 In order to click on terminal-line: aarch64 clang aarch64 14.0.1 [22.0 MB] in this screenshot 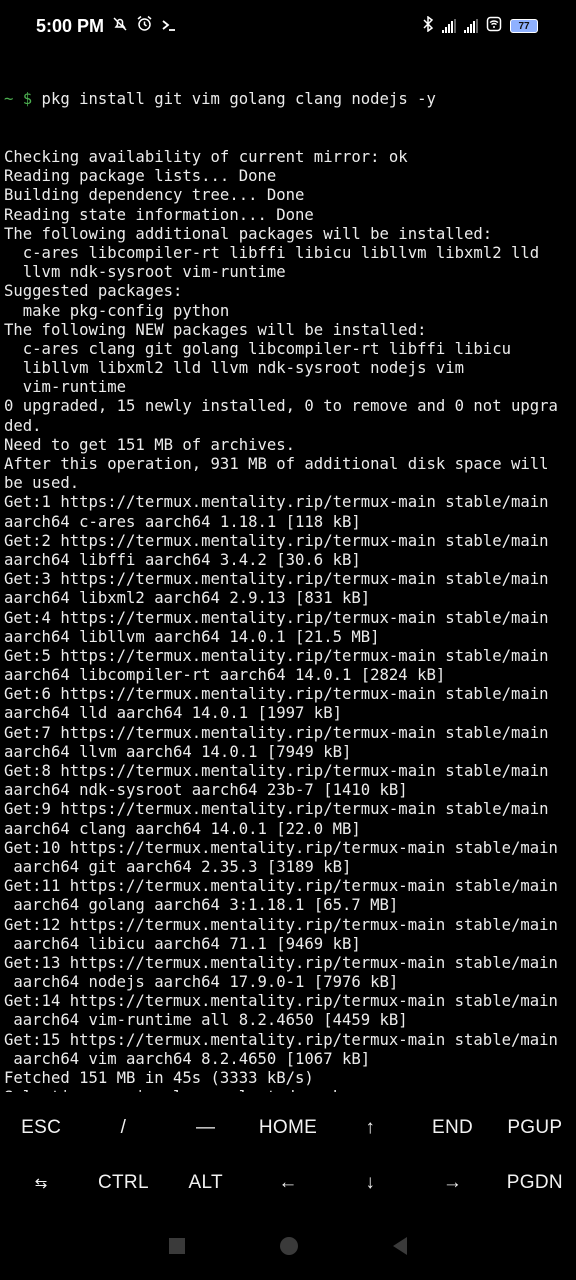, I will do `click(182, 828)`.